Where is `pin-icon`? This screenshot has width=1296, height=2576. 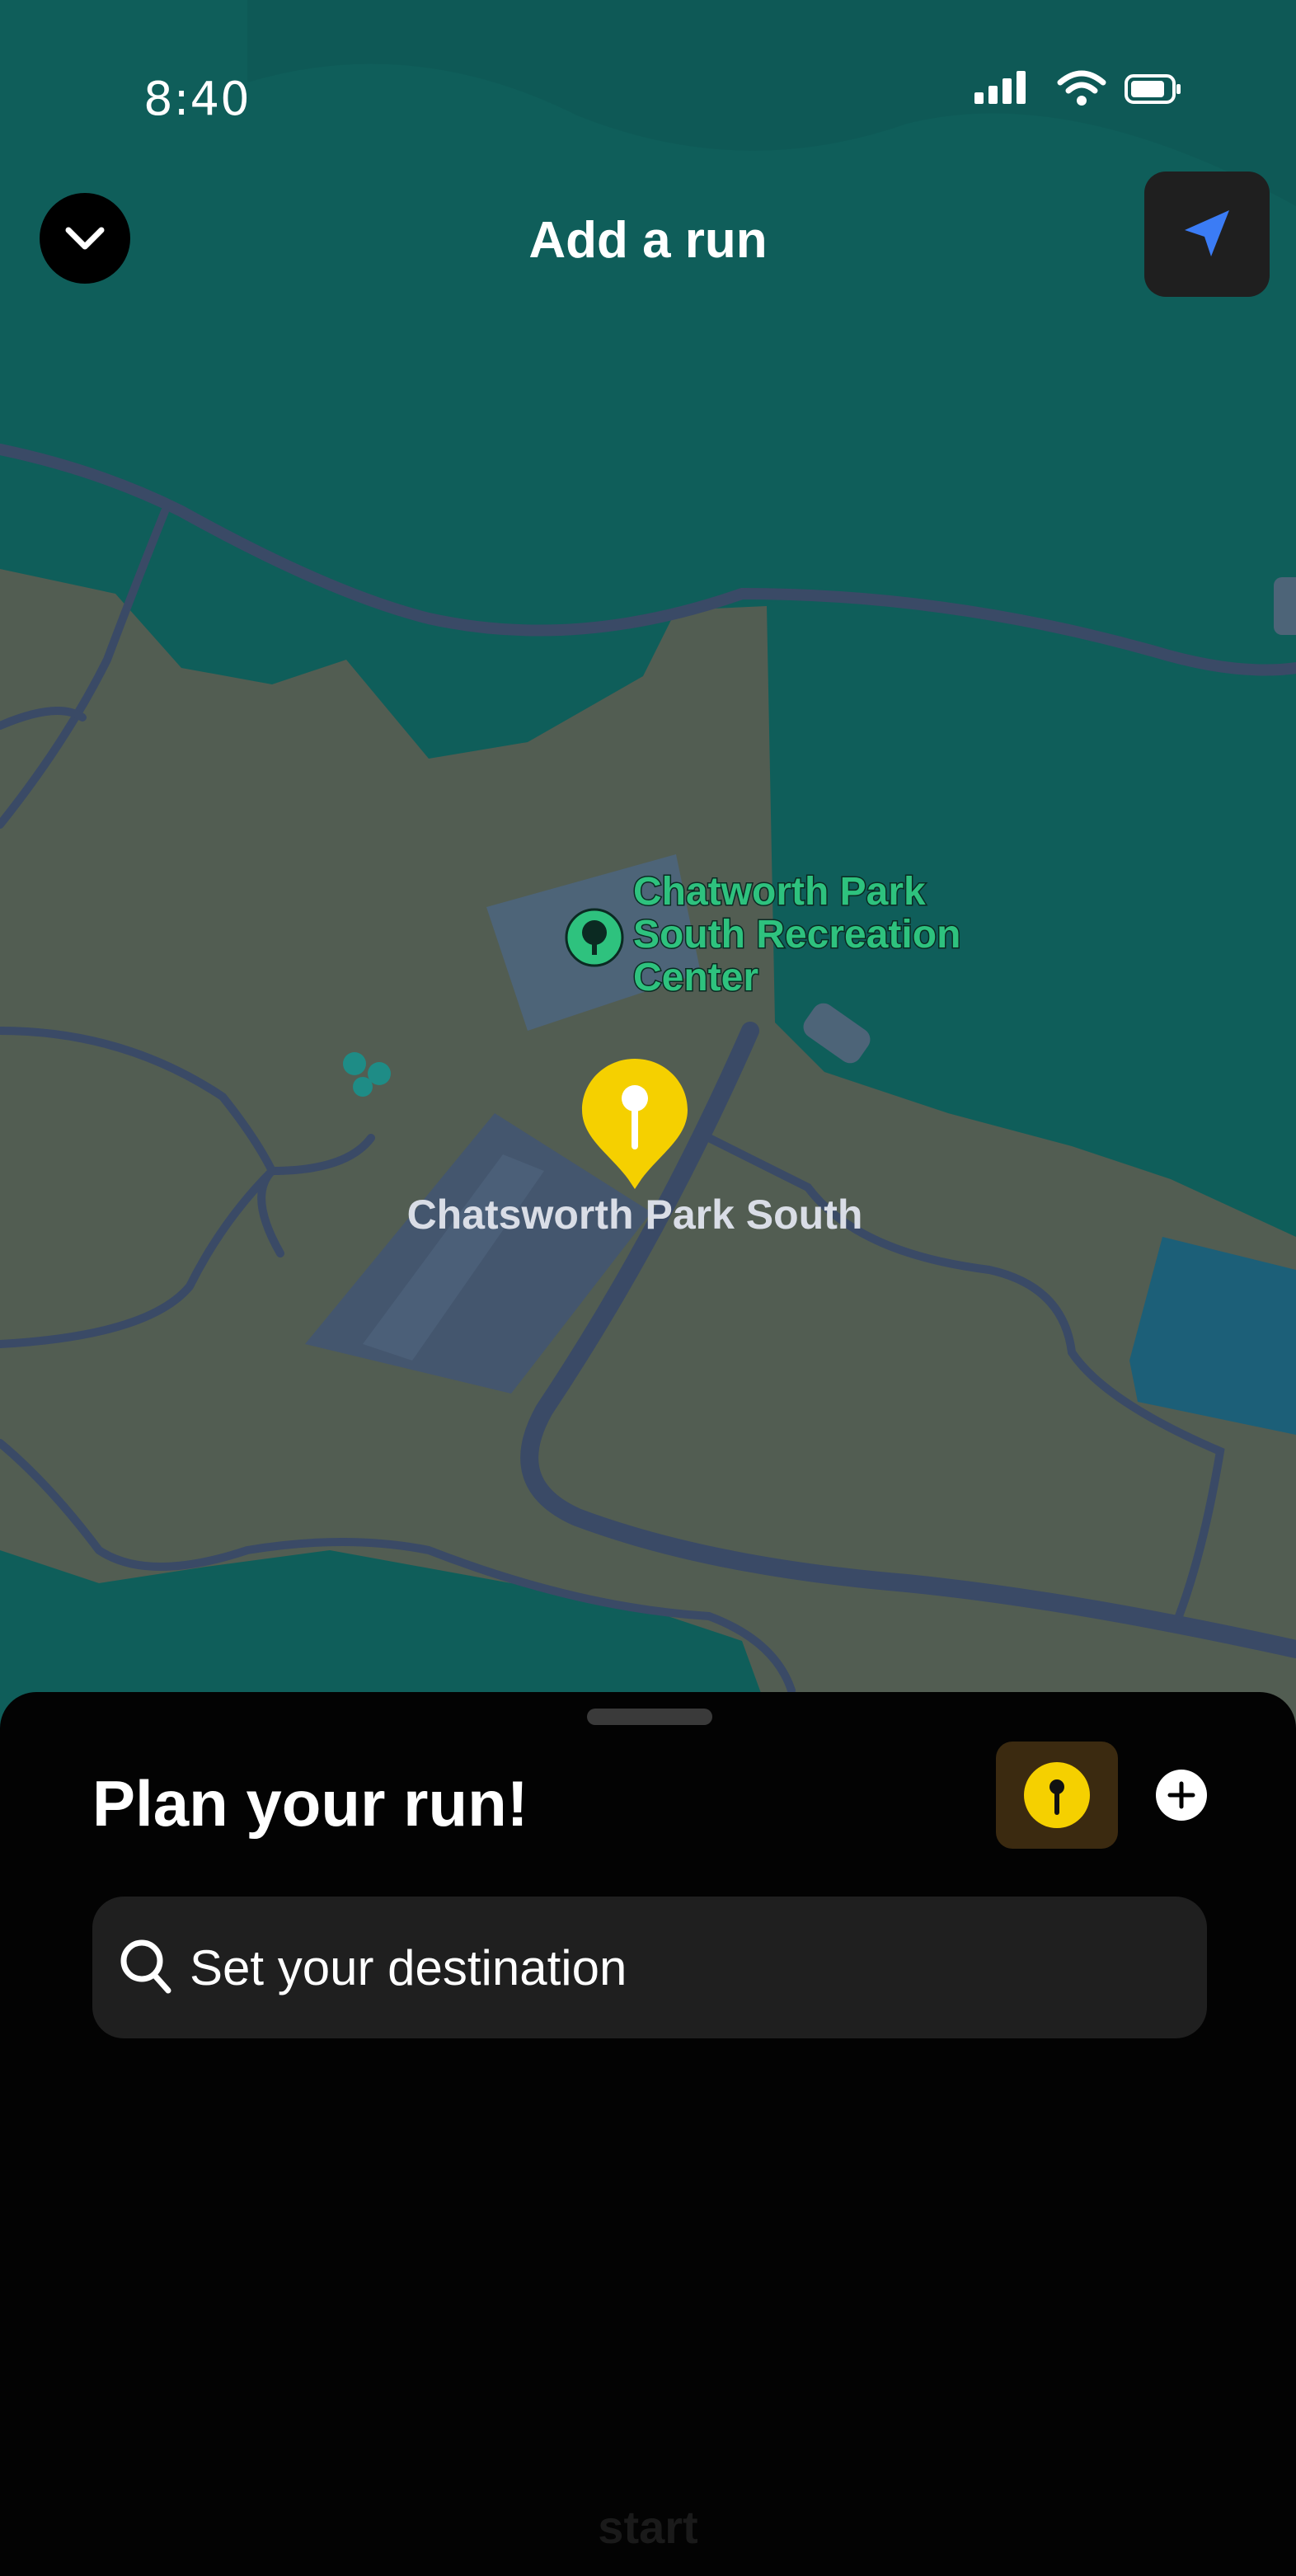 pin-icon is located at coordinates (1057, 1795).